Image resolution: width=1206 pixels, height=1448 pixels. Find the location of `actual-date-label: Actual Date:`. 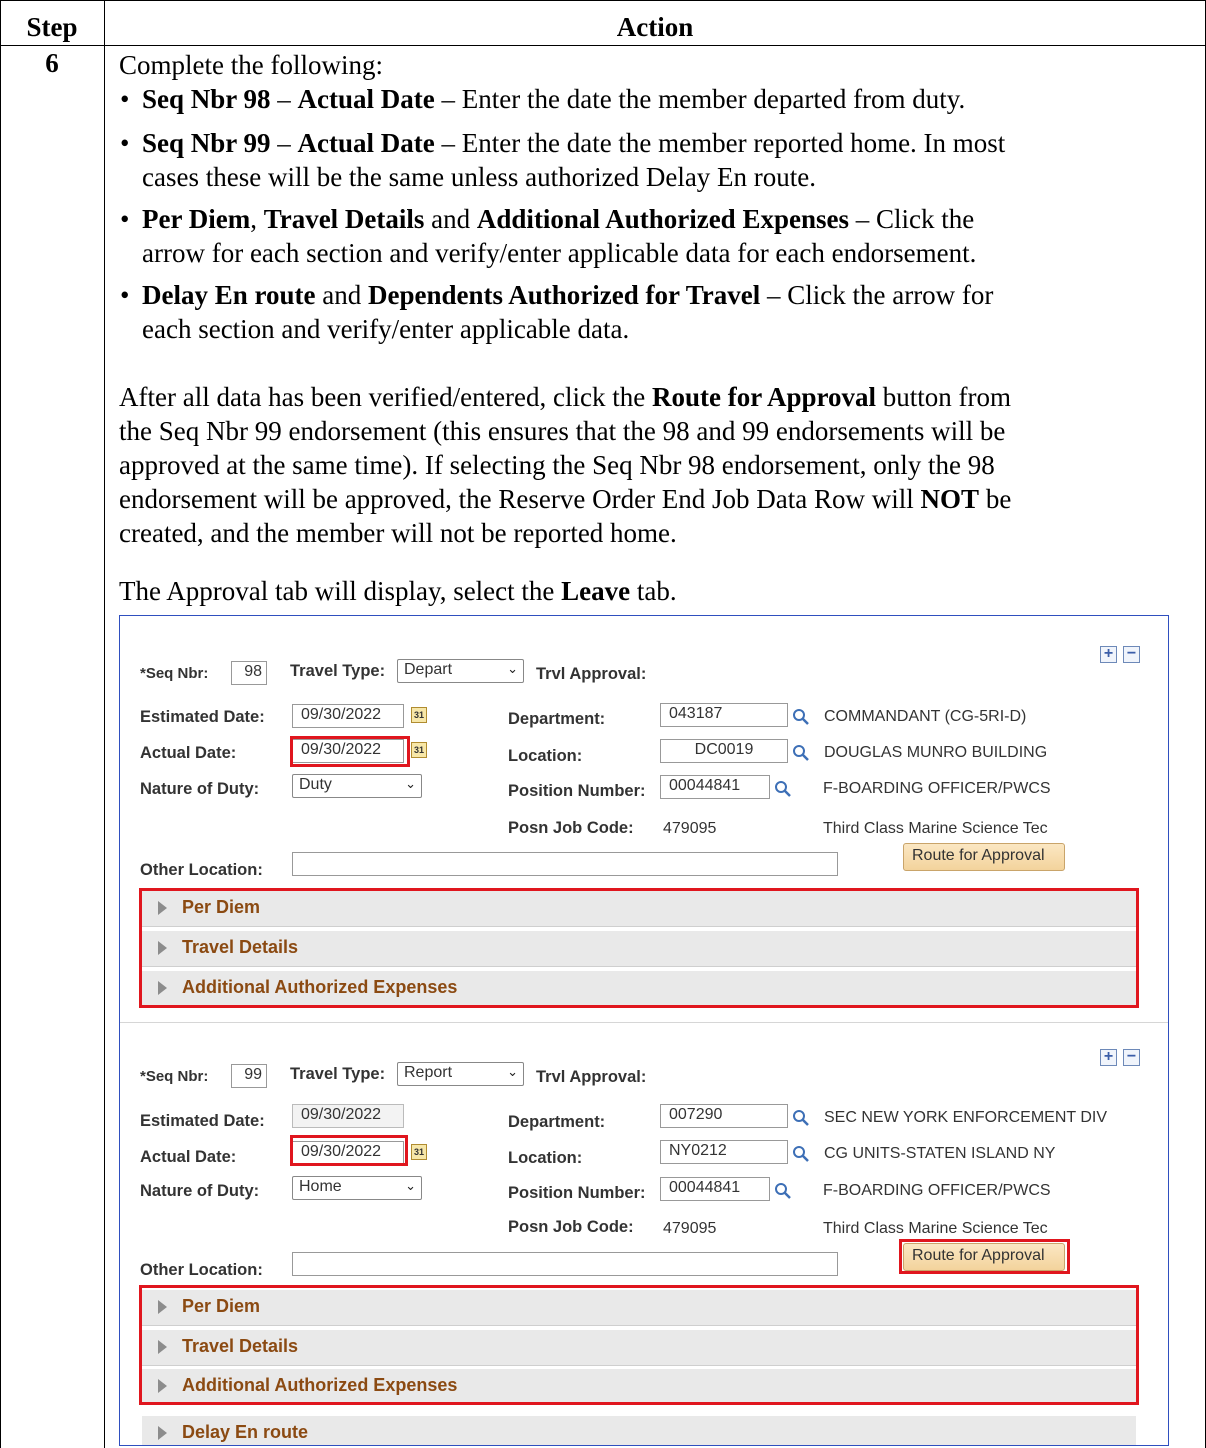

actual-date-label: Actual Date: is located at coordinates (188, 753).